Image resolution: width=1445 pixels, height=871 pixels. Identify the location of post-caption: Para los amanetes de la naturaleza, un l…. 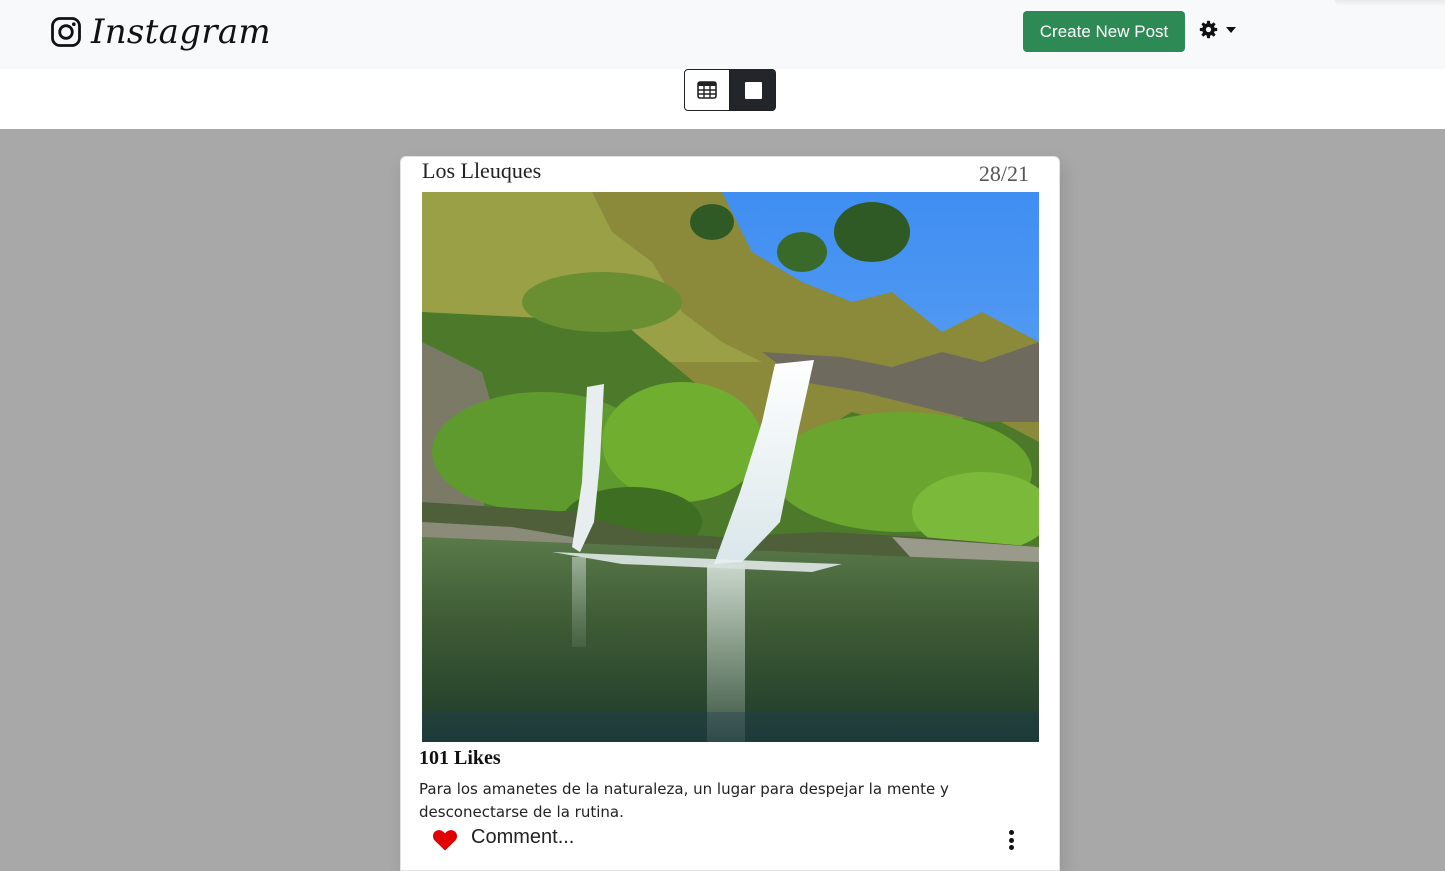
(684, 800).